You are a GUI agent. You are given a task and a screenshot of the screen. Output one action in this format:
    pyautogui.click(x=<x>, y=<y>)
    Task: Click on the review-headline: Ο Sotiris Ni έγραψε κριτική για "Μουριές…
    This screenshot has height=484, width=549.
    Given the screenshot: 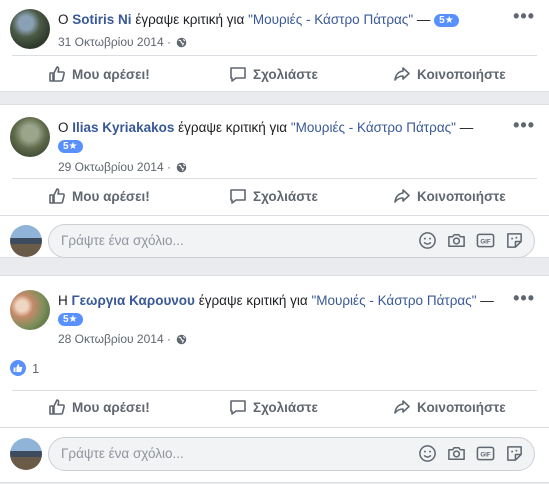 What is the action you would take?
    pyautogui.click(x=281, y=20)
    